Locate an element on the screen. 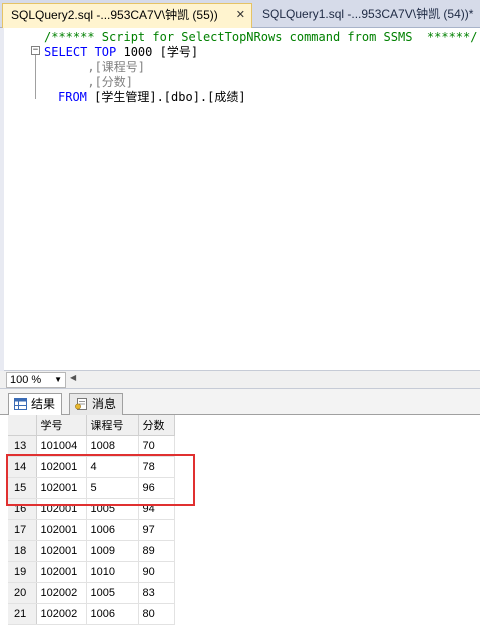 The height and width of the screenshot is (625, 480). editor-margin is located at coordinates (2, 199).